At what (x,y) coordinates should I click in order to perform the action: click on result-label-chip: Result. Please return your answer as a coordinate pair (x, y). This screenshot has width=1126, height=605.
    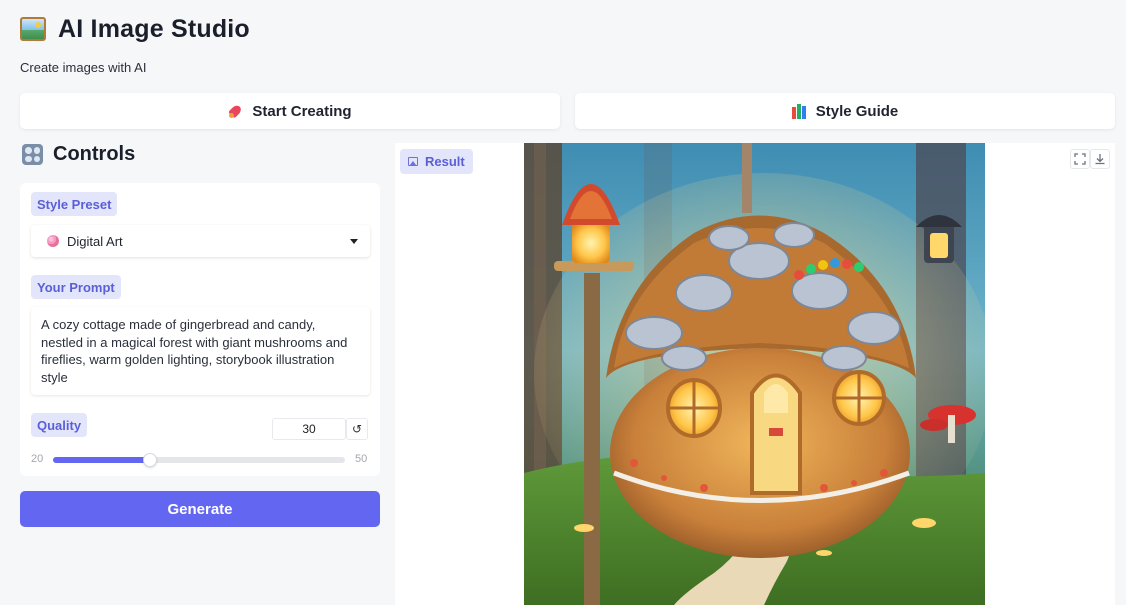
    Looking at the image, I should click on (436, 161).